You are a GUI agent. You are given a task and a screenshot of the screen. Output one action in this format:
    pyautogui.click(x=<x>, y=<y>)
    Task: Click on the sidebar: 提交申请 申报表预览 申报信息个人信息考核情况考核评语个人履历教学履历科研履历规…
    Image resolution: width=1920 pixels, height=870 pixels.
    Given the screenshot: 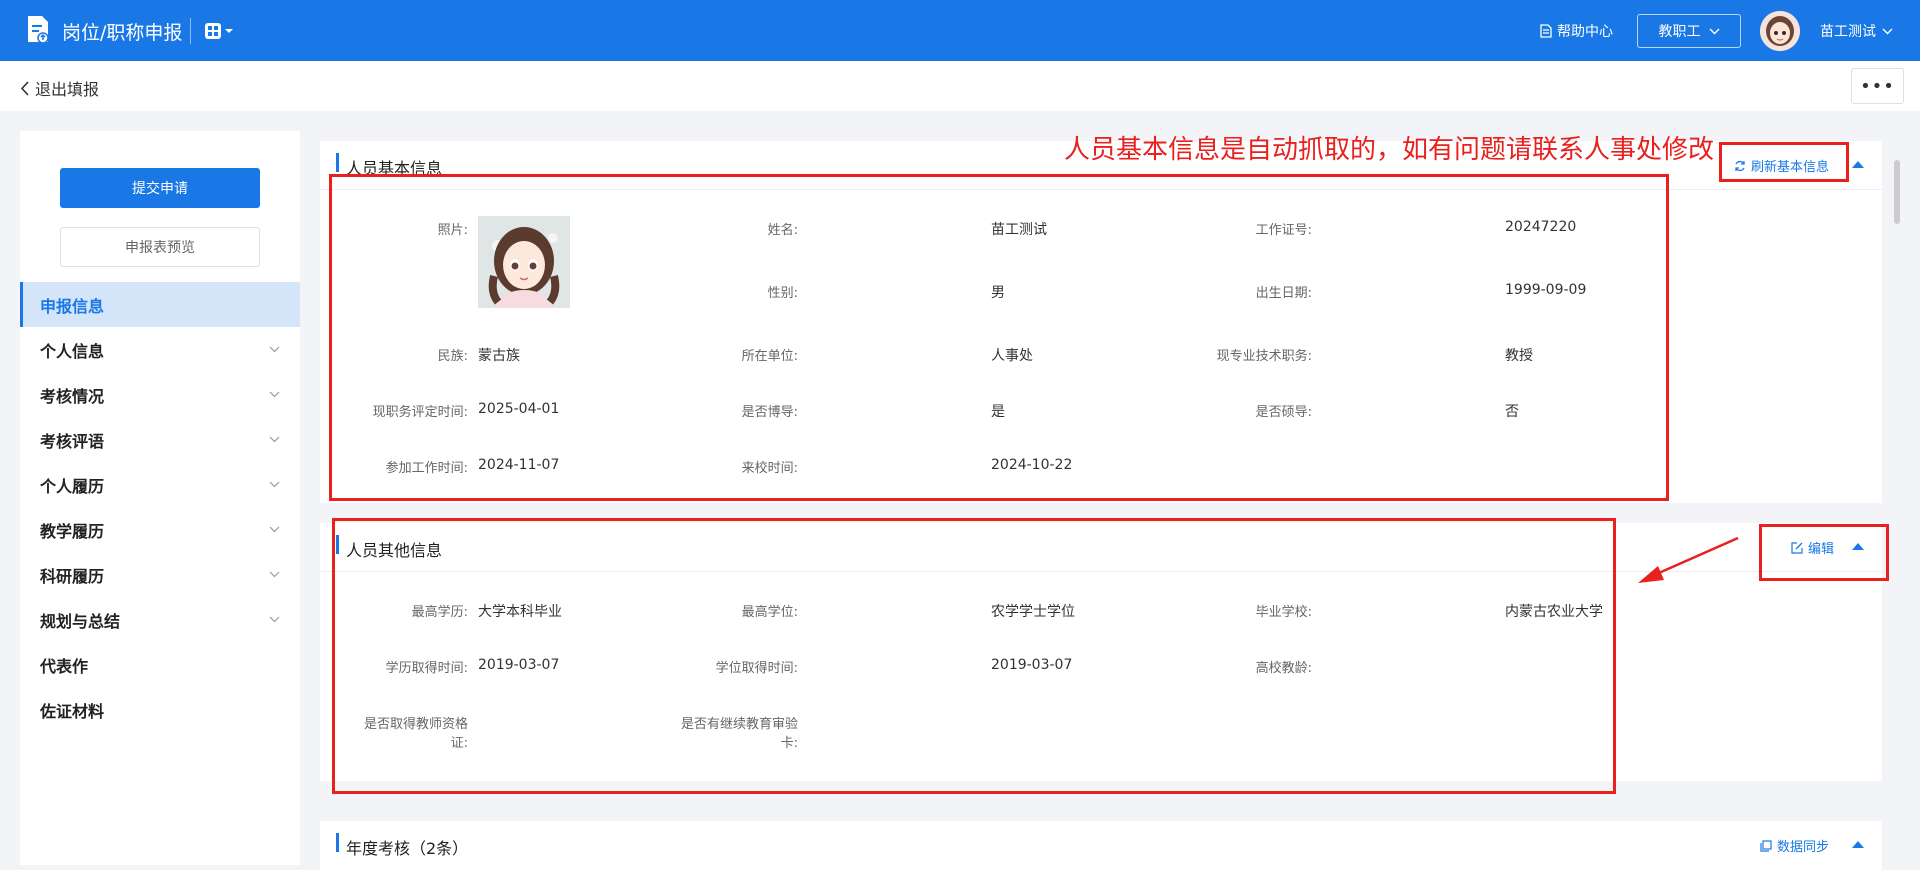 What is the action you would take?
    pyautogui.click(x=160, y=498)
    